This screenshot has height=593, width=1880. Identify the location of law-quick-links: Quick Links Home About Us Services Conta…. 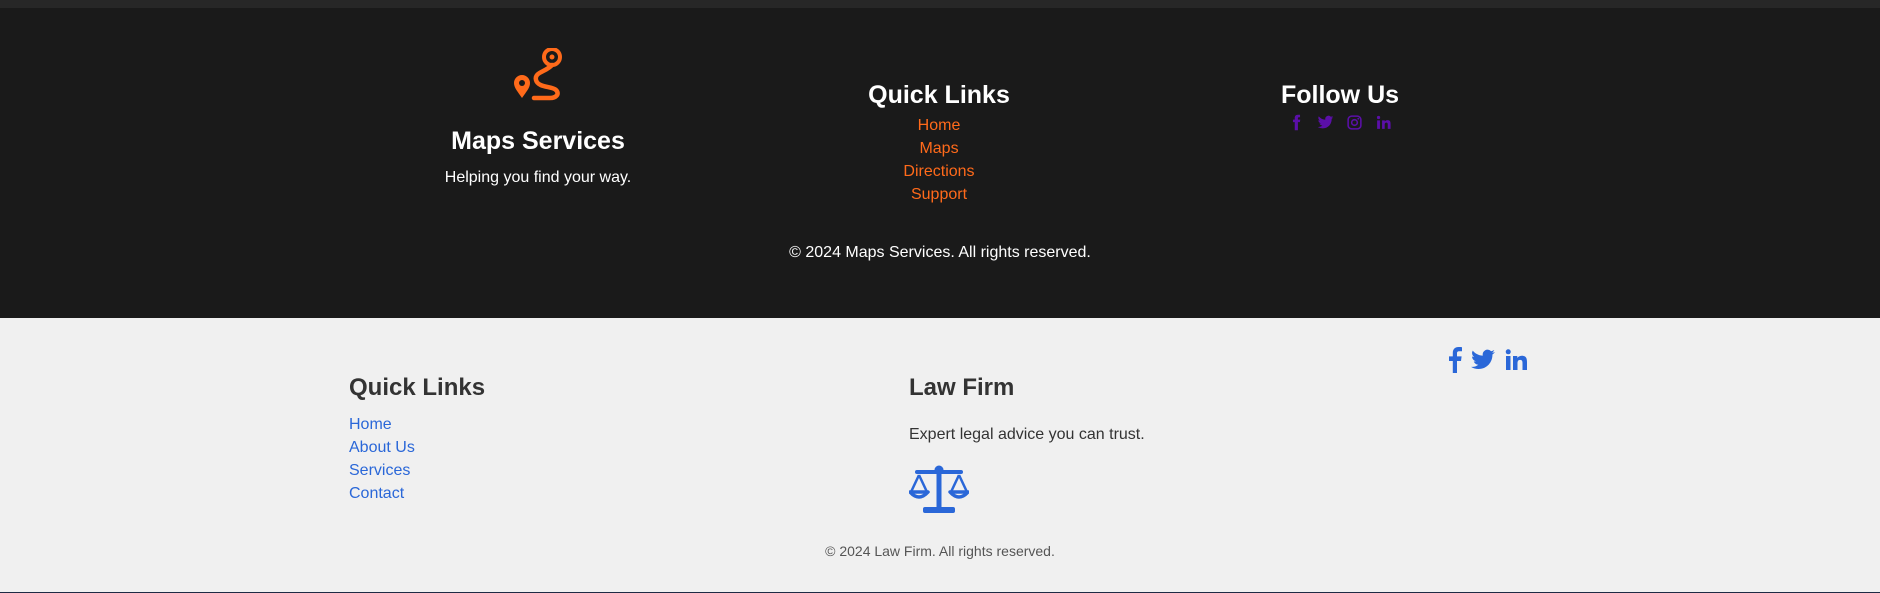
(499, 439).